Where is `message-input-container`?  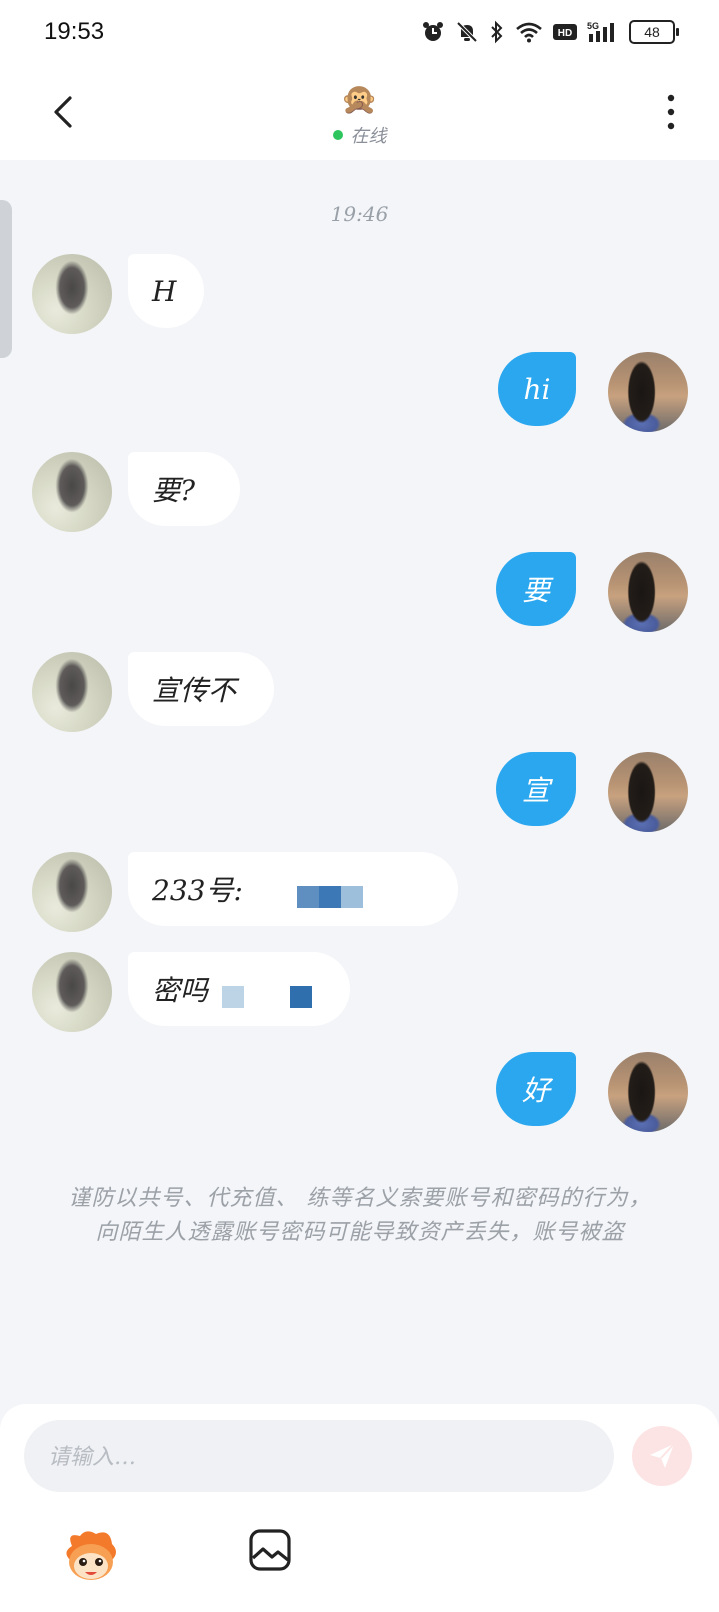
message-input-container is located at coordinates (319, 1457).